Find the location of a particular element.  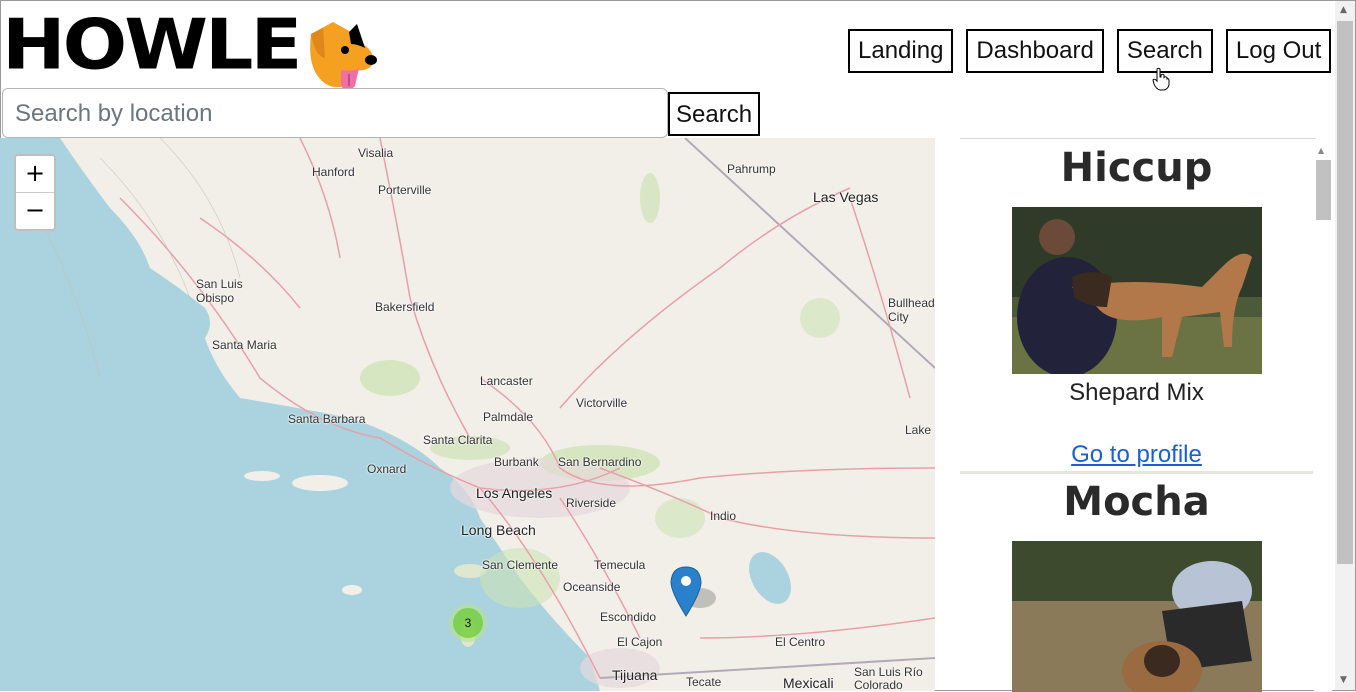

map-label: Hanford is located at coordinates (333, 172).